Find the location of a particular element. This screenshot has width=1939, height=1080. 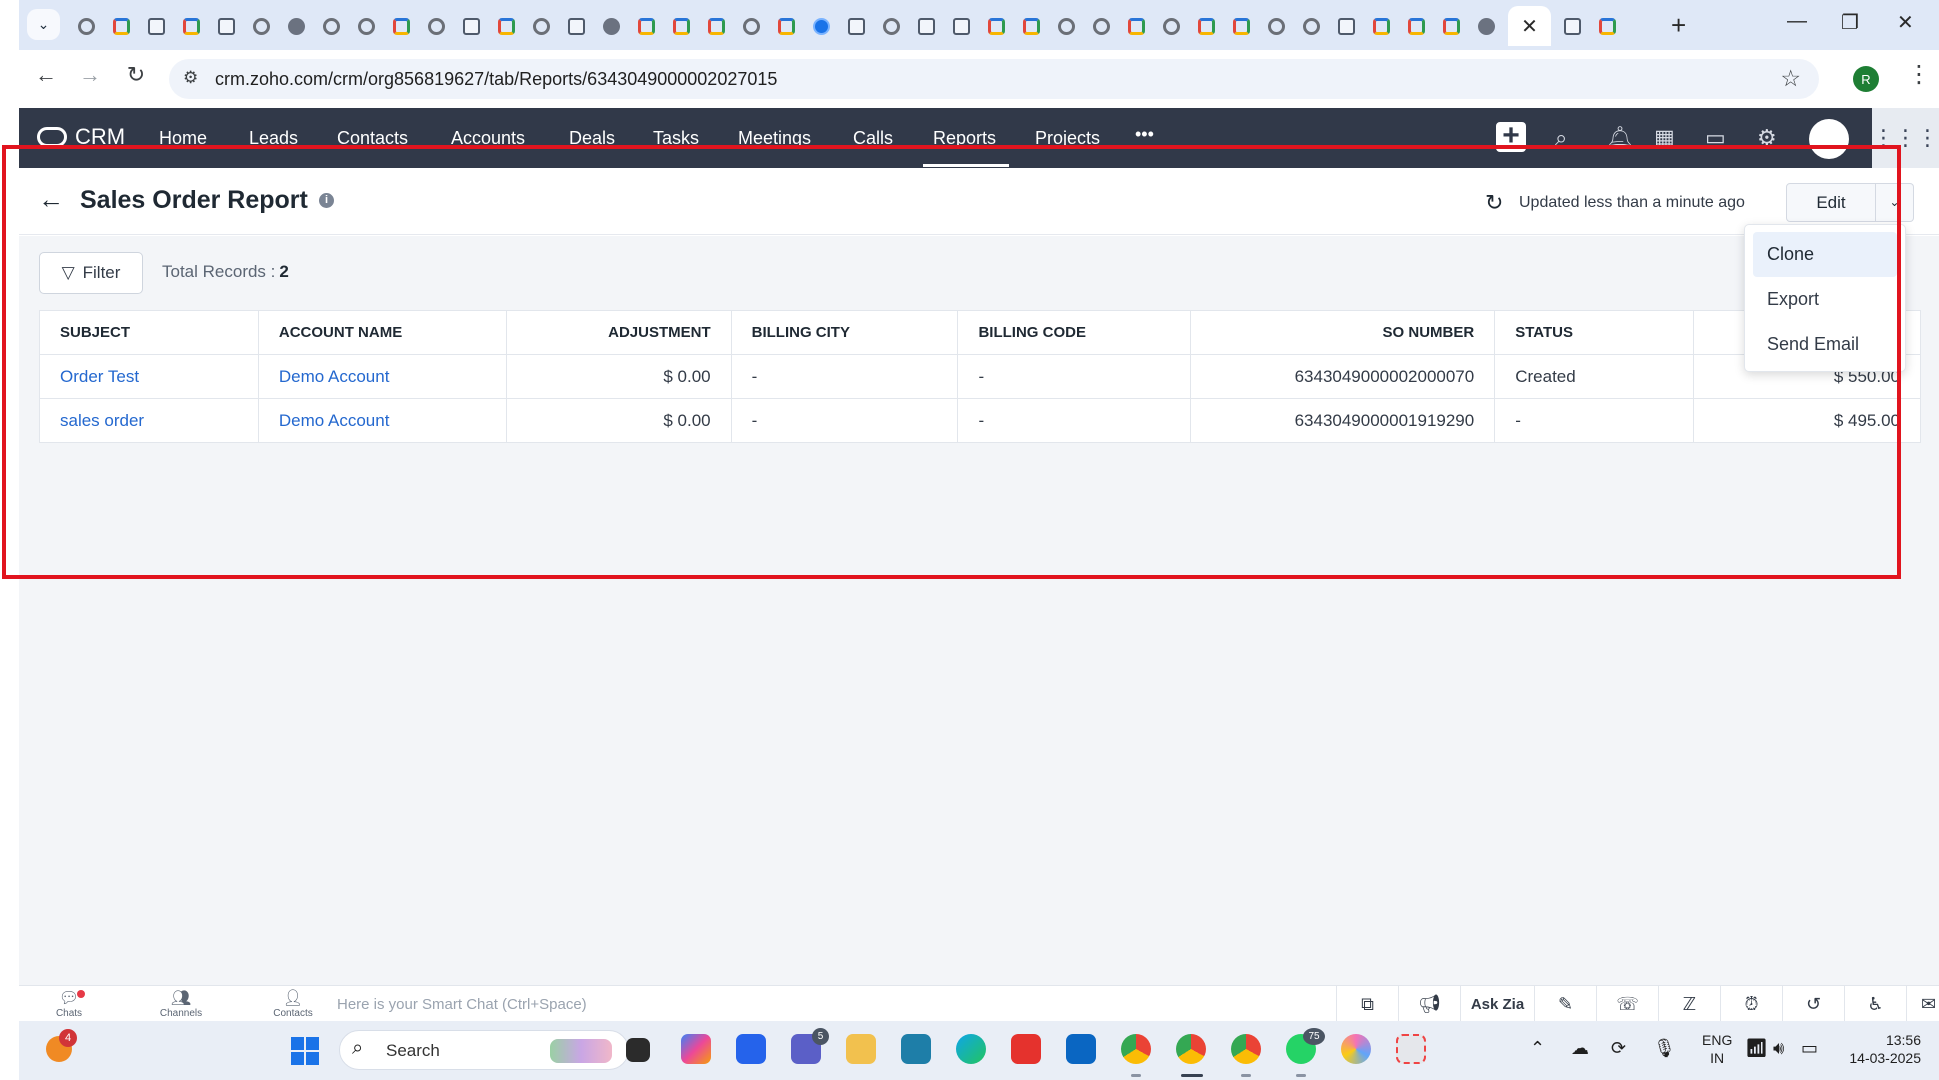

copilot-icon is located at coordinates (696, 1049).